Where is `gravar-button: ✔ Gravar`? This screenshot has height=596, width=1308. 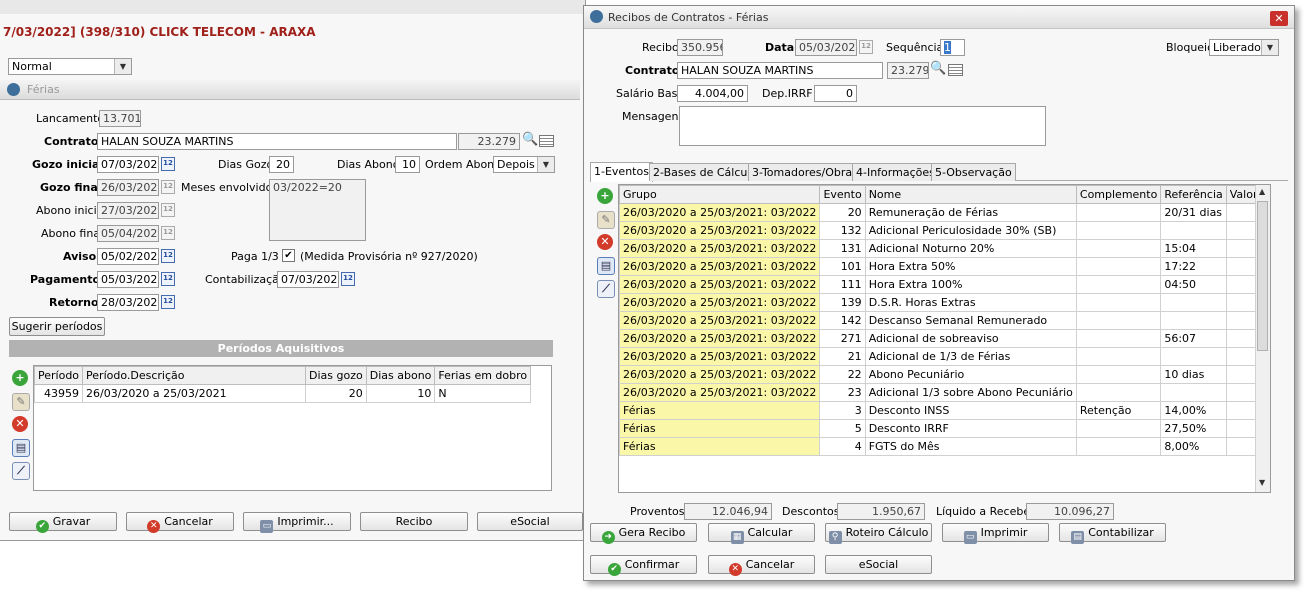 gravar-button: ✔ Gravar is located at coordinates (63, 522).